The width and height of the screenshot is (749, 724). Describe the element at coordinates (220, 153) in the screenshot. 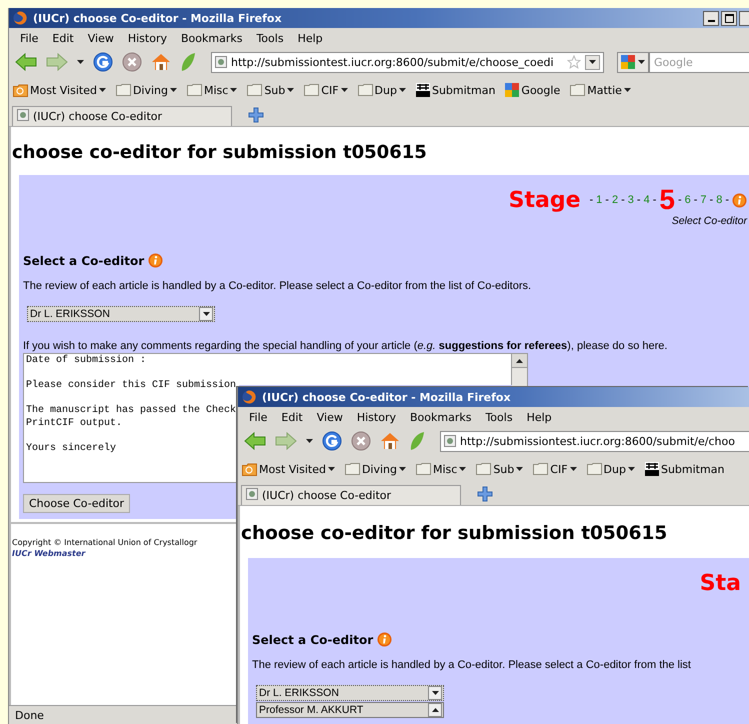

I see `page-heading: choose co-editor for submission t050615` at that location.